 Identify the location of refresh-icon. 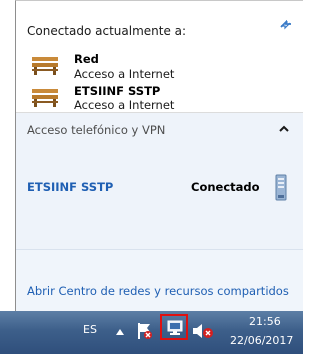
(286, 25).